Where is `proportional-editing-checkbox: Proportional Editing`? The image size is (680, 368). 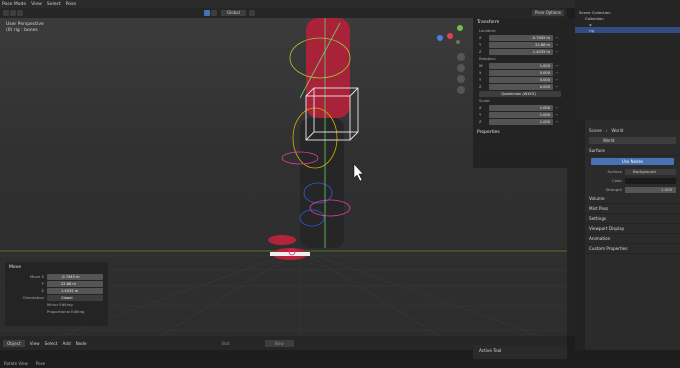 proportional-editing-checkbox: Proportional Editing is located at coordinates (65, 311).